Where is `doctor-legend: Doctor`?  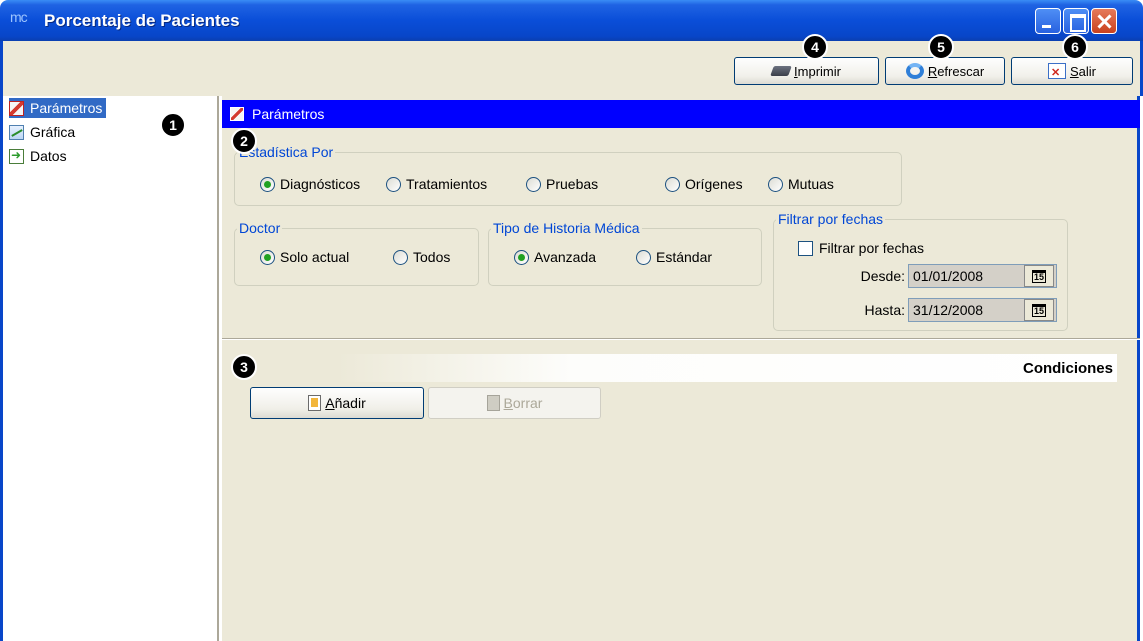 doctor-legend: Doctor is located at coordinates (260, 228).